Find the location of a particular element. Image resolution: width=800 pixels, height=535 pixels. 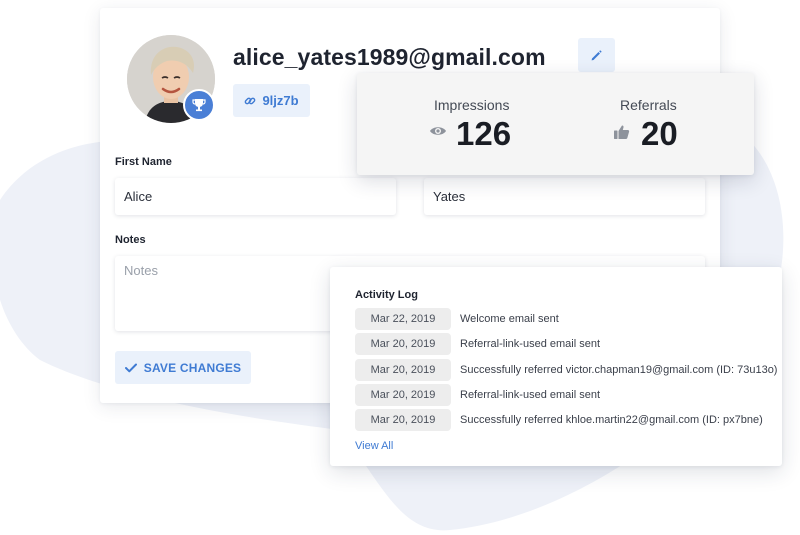

first-name-field: Alice is located at coordinates (255, 196).